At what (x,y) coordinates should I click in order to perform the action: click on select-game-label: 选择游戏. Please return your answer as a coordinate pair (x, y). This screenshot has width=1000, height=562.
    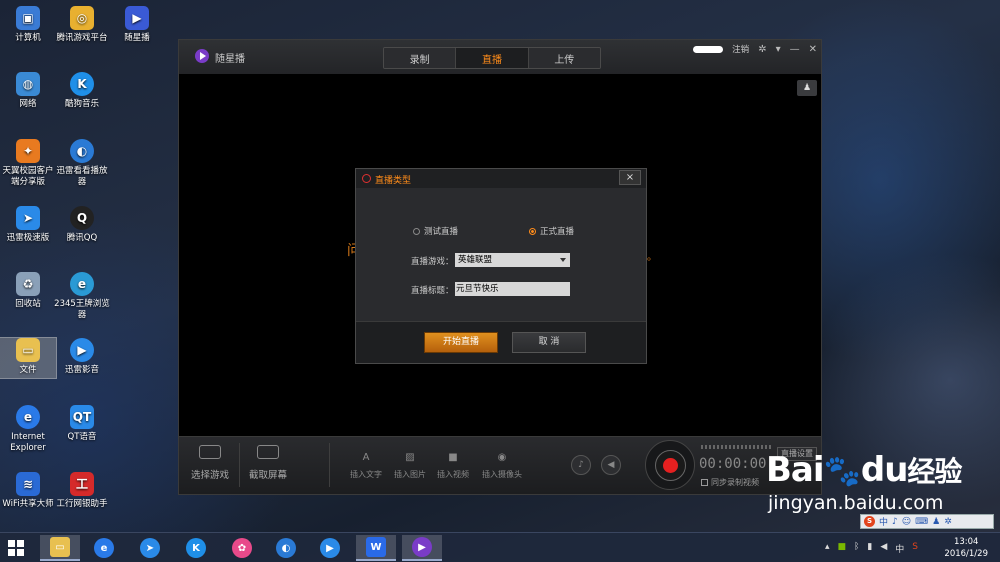
    Looking at the image, I should click on (209, 475).